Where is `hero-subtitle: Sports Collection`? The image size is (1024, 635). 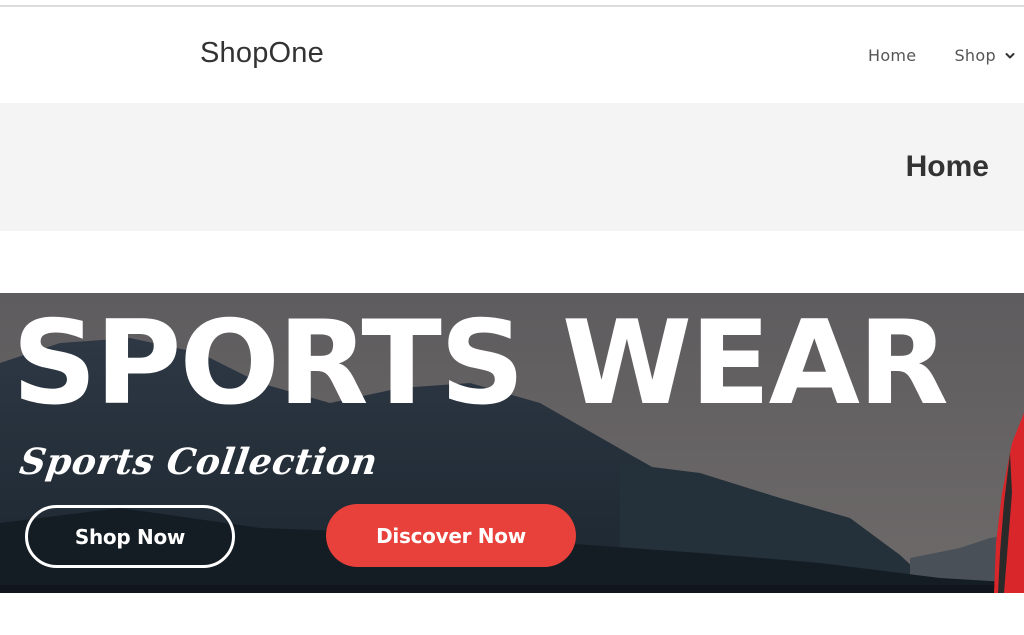
hero-subtitle: Sports Collection is located at coordinates (199, 462).